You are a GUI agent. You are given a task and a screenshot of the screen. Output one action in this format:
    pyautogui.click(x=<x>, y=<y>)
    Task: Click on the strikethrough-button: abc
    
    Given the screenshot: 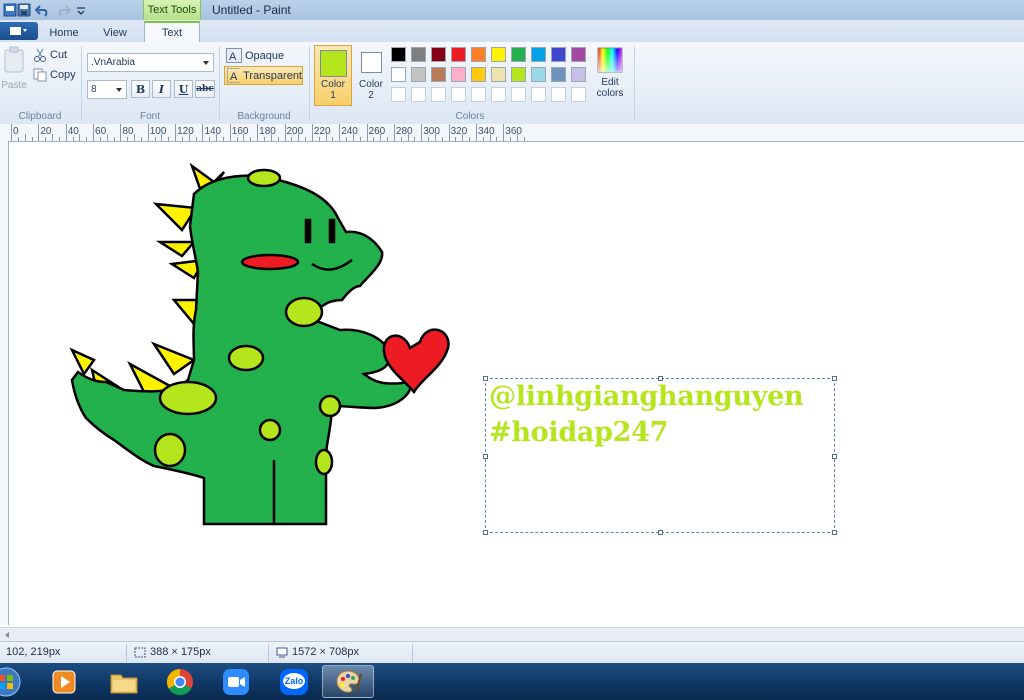 What is the action you would take?
    pyautogui.click(x=205, y=89)
    